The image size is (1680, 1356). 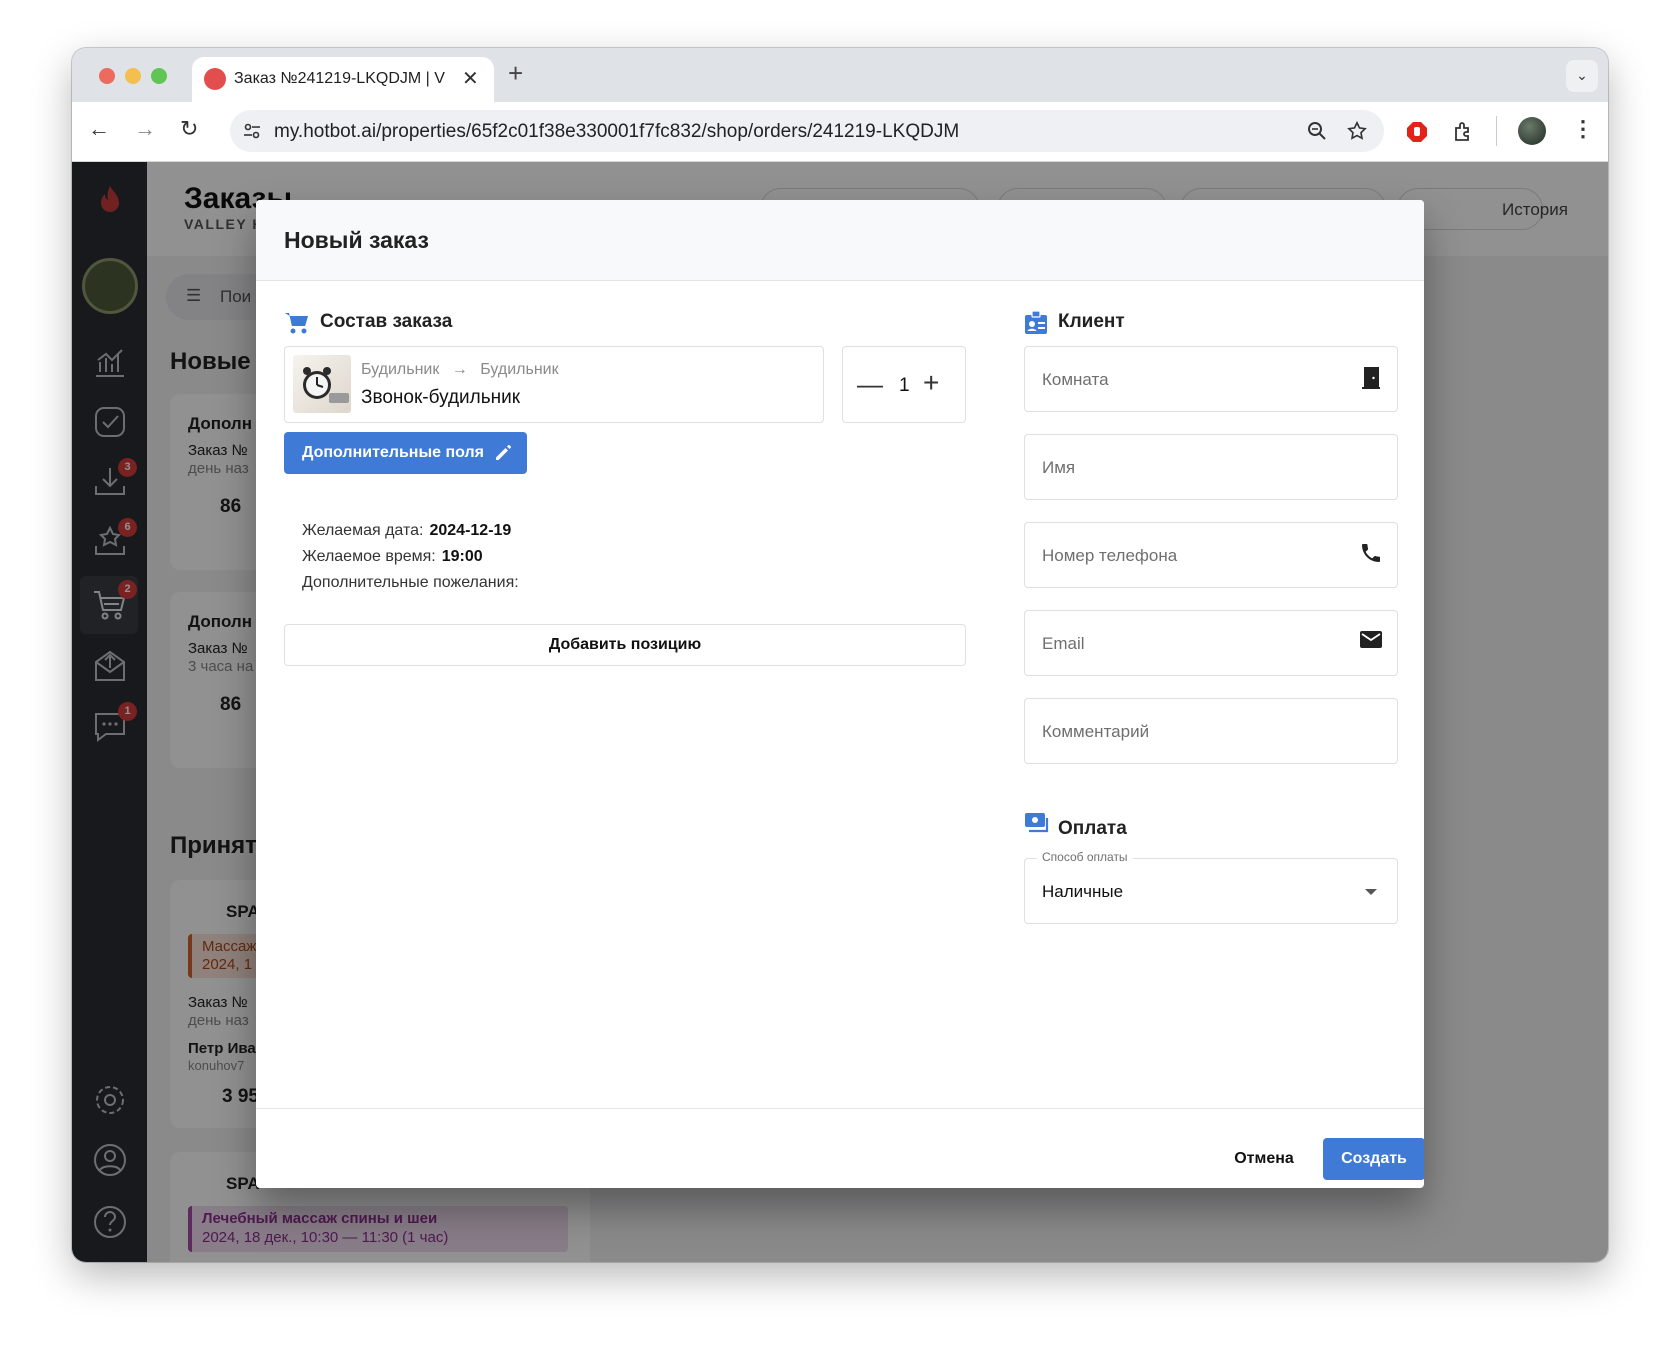 I want to click on payment-method-value: Наличные, so click(x=1083, y=891).